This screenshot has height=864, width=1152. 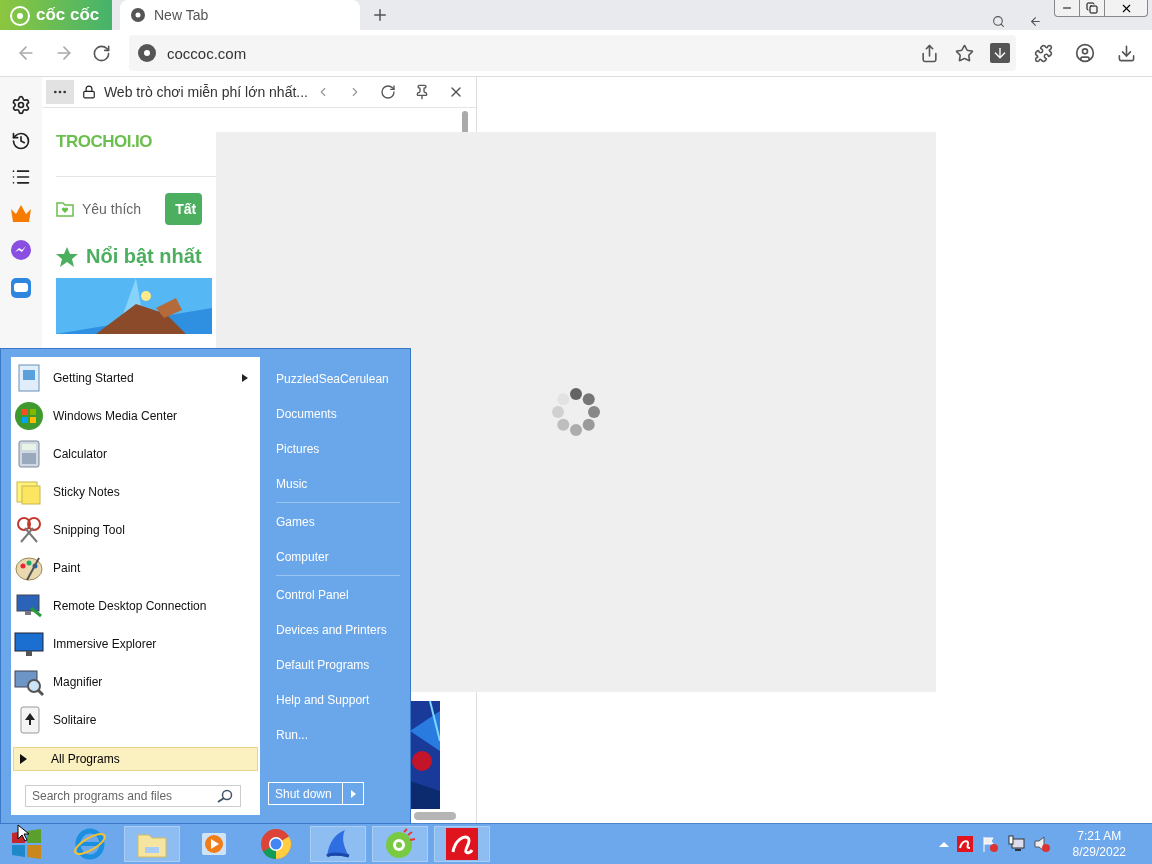 I want to click on messenger-icon, so click(x=21, y=250).